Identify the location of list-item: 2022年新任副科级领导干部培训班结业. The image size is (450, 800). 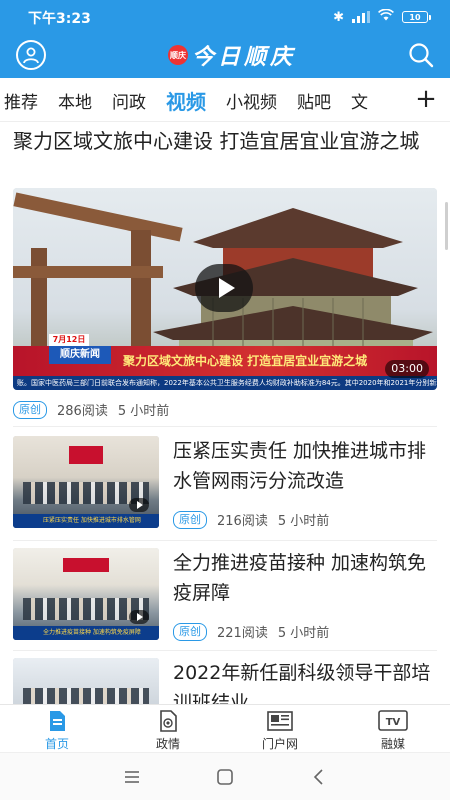
(225, 681).